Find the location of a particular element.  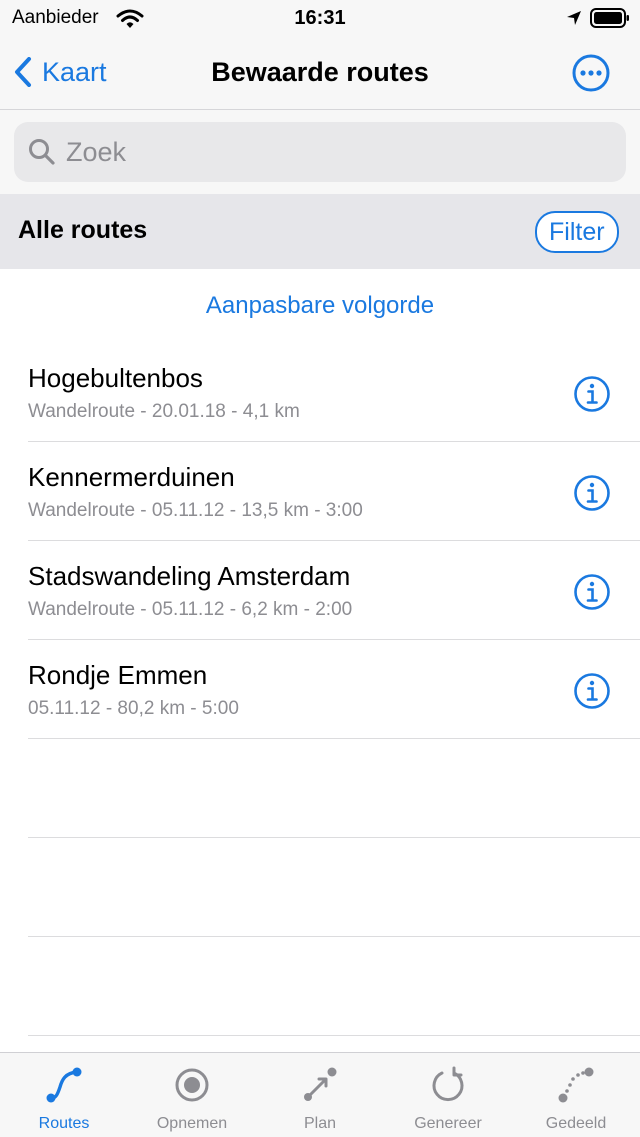

route-name: Stadswandeling Amsterdam is located at coordinates (189, 576).